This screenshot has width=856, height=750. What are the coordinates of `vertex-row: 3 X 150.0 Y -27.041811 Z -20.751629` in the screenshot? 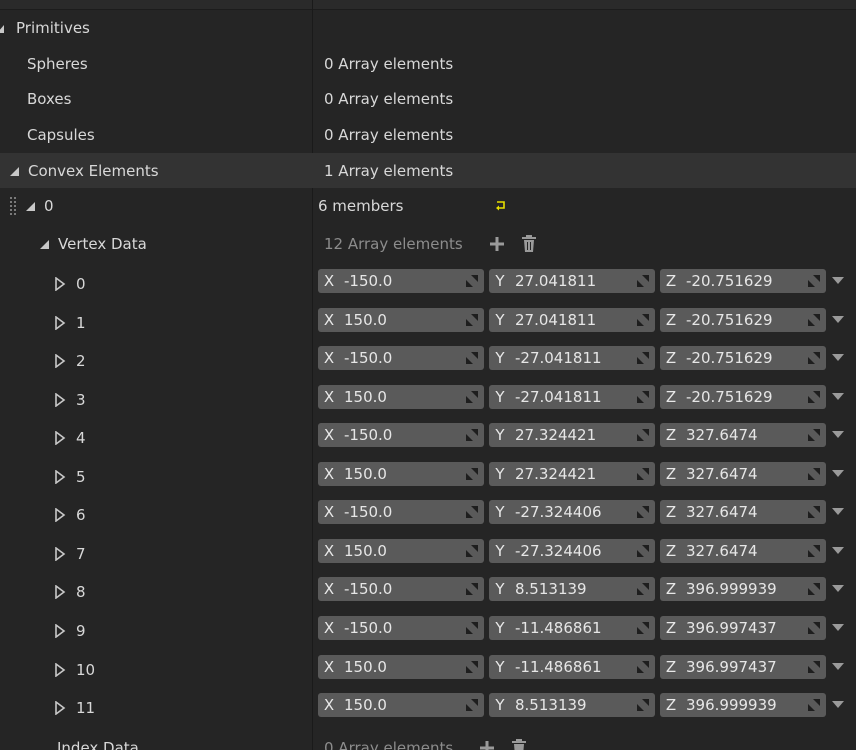 It's located at (428, 400).